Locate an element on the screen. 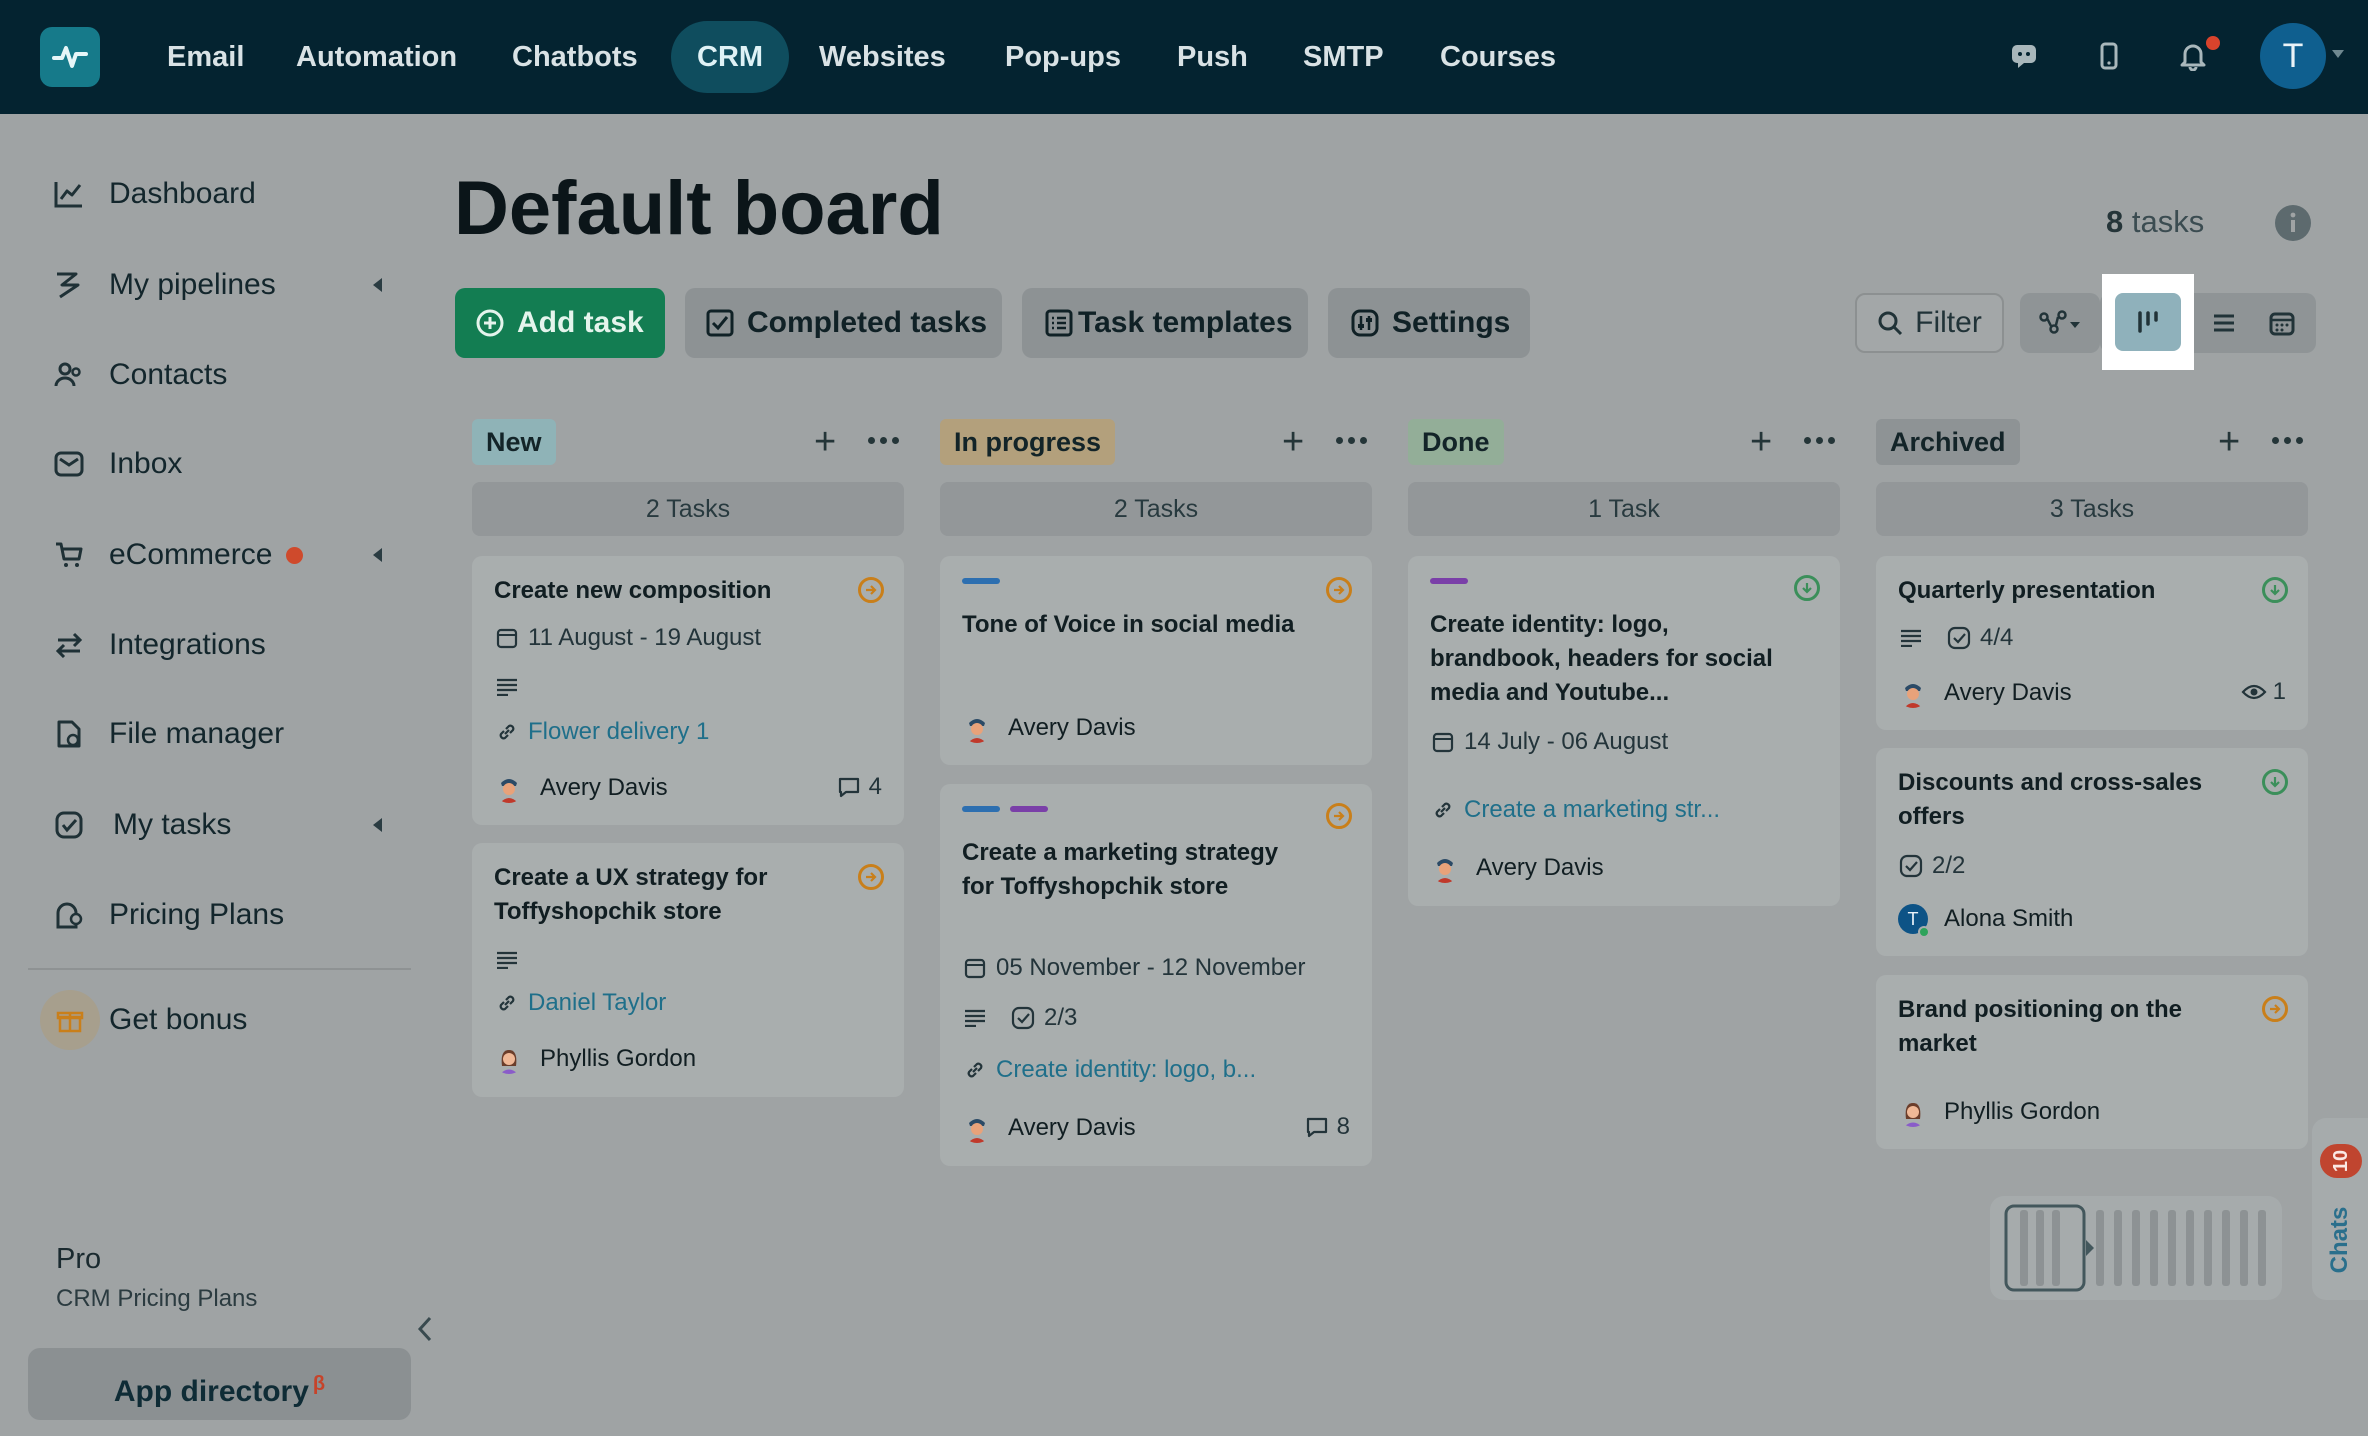 Image resolution: width=2368 pixels, height=1436 pixels. app-logo-icon is located at coordinates (70, 57).